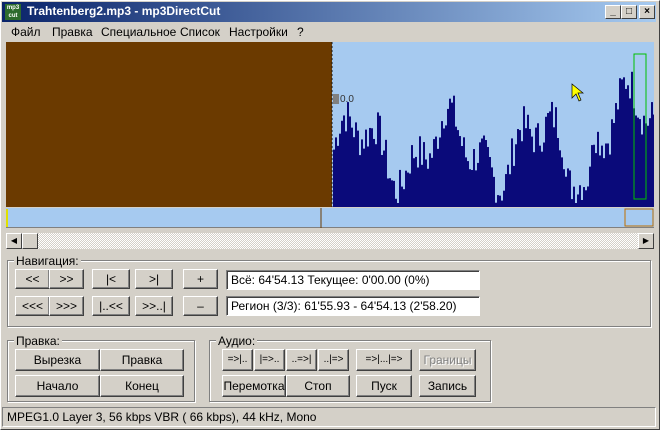 Image resolution: width=660 pixels, height=430 pixels. What do you see at coordinates (13, 12) in the screenshot?
I see `mp3-icon: mp3 cut` at bounding box center [13, 12].